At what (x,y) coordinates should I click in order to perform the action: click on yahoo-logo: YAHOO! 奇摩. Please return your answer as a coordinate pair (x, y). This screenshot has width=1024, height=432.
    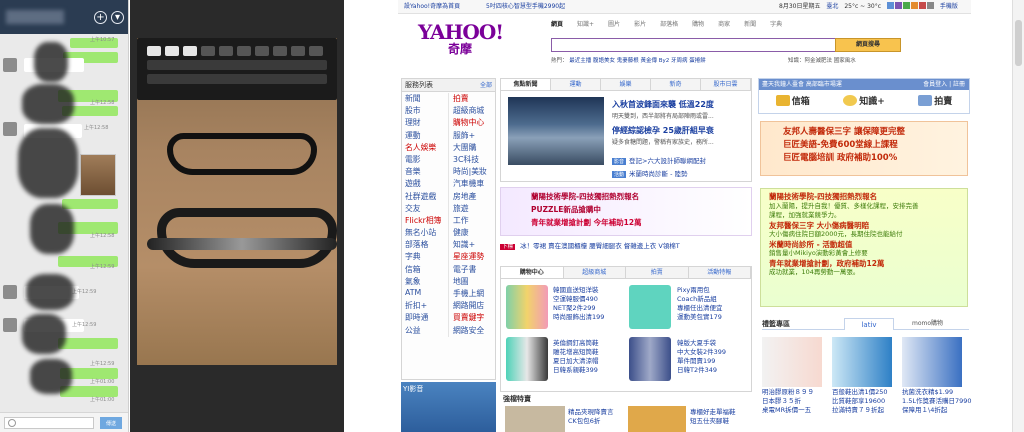
    Looking at the image, I should click on (473, 41).